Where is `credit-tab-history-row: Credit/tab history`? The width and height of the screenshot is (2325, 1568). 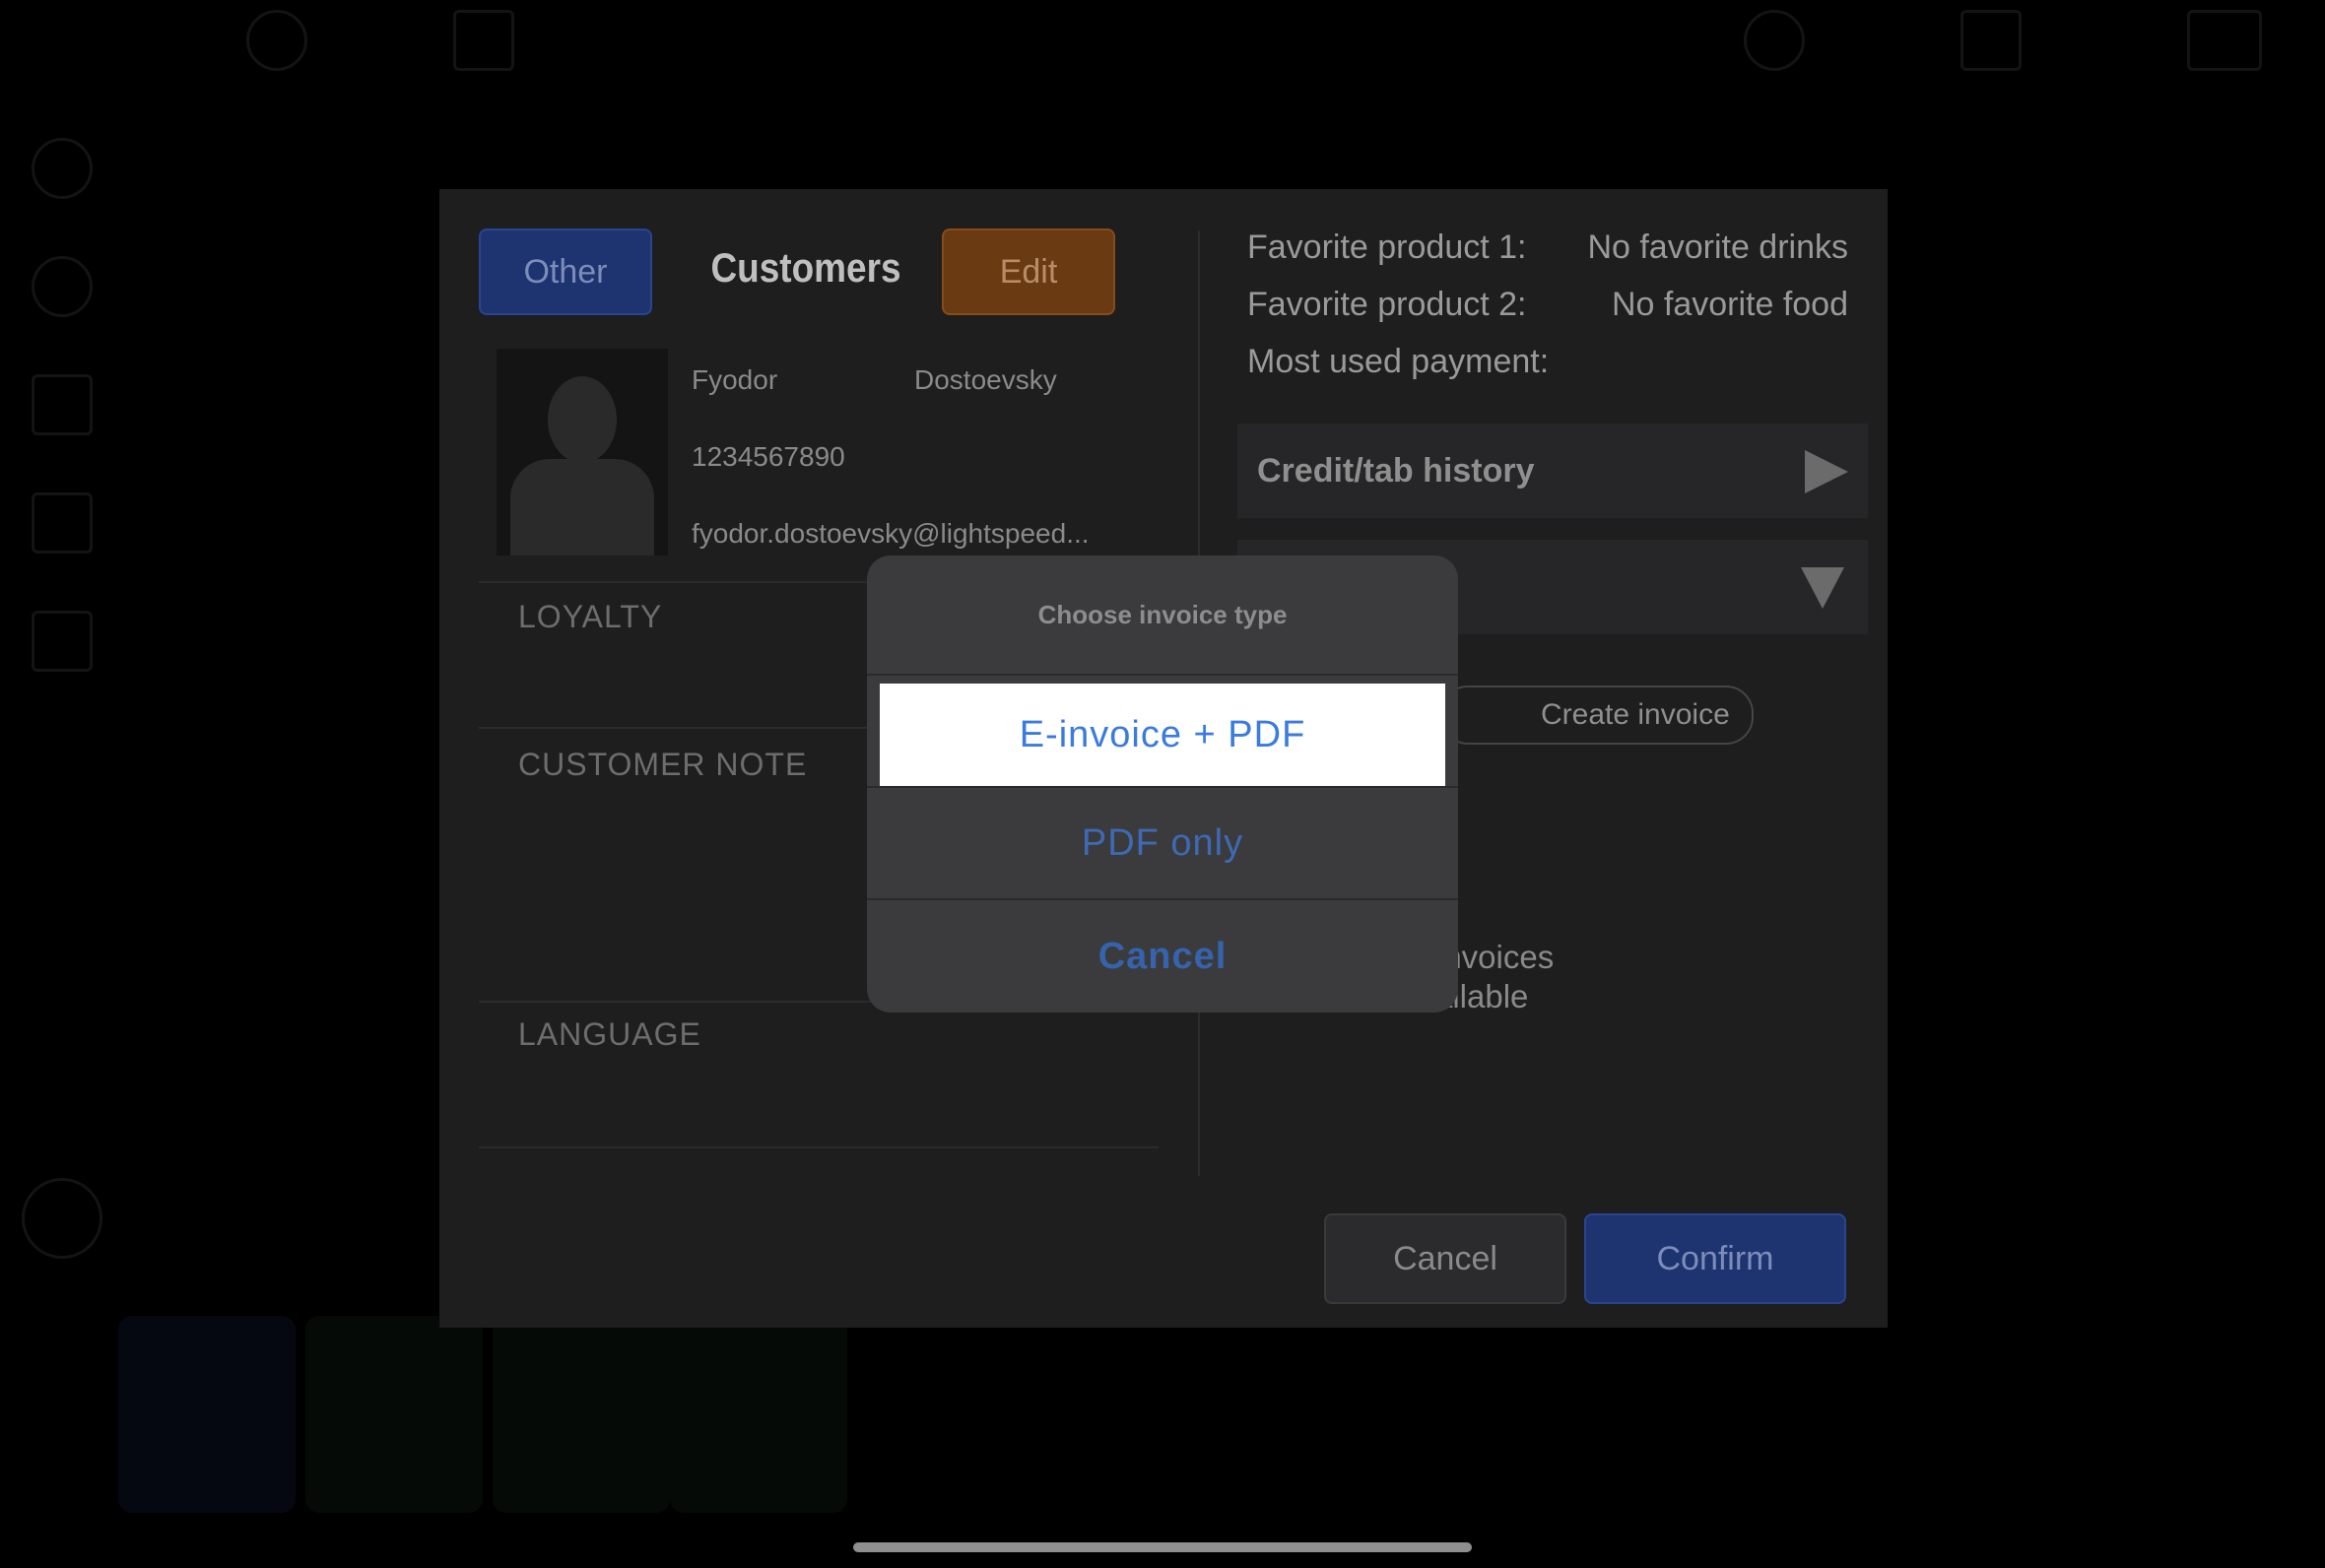
credit-tab-history-row: Credit/tab history is located at coordinates (1553, 471).